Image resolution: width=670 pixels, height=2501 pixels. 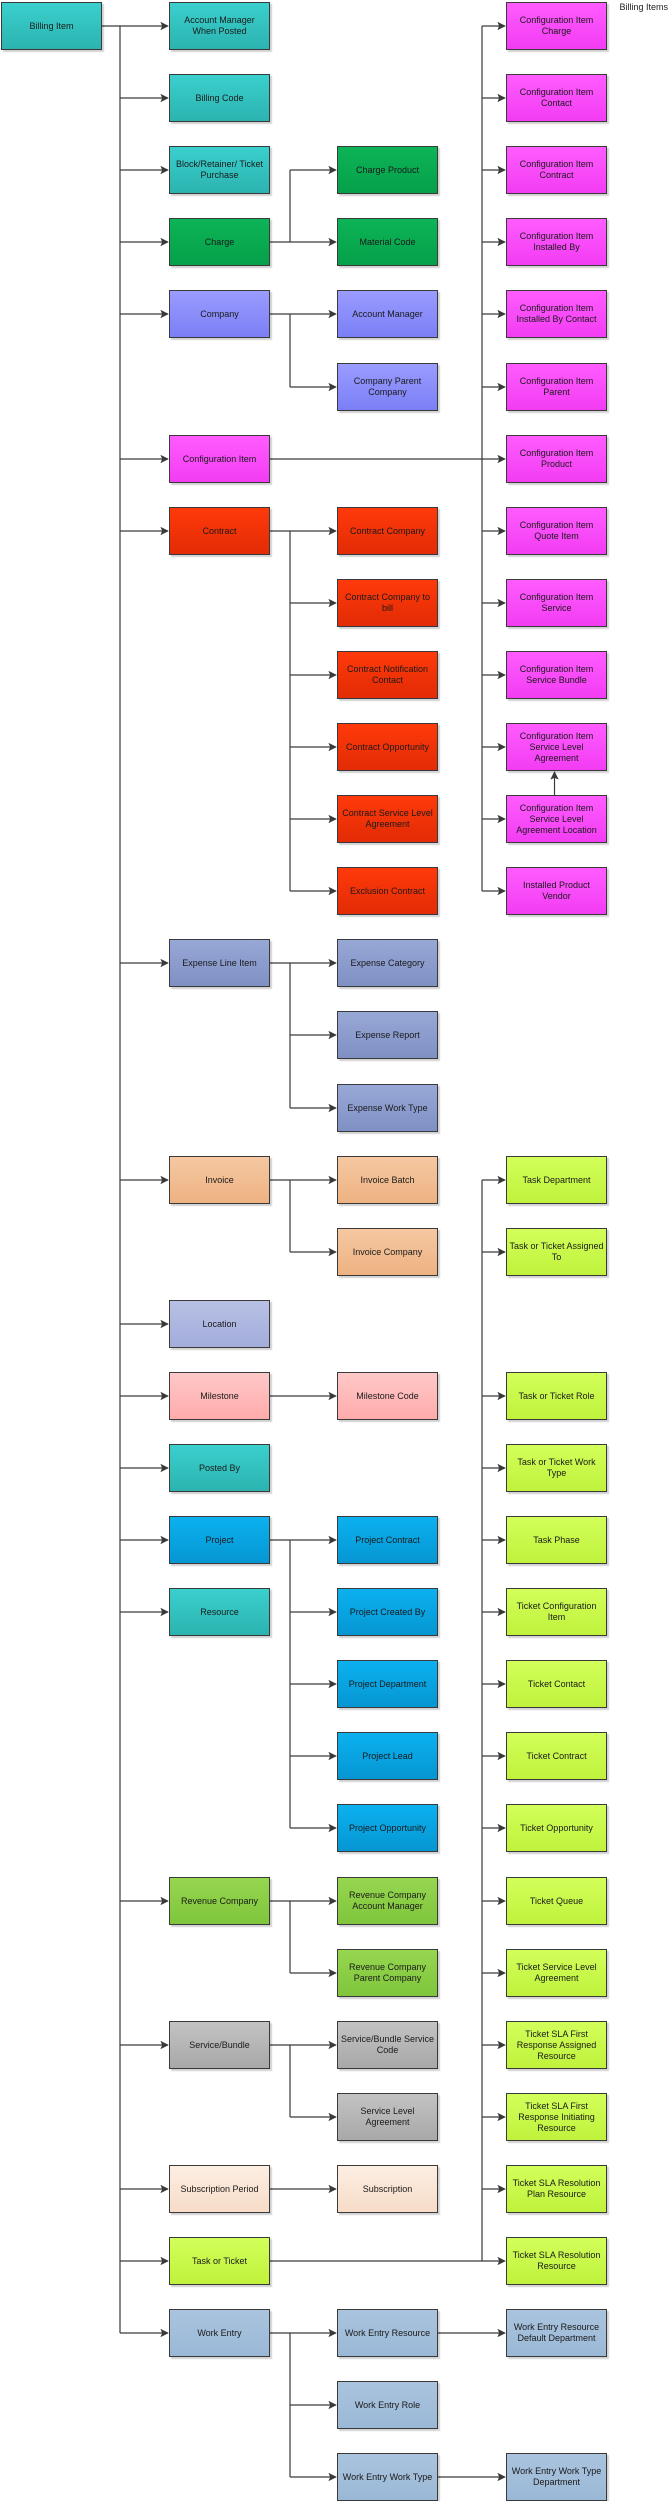 I want to click on node-ticket-opportunity: Ticket Opportunity, so click(x=556, y=1828).